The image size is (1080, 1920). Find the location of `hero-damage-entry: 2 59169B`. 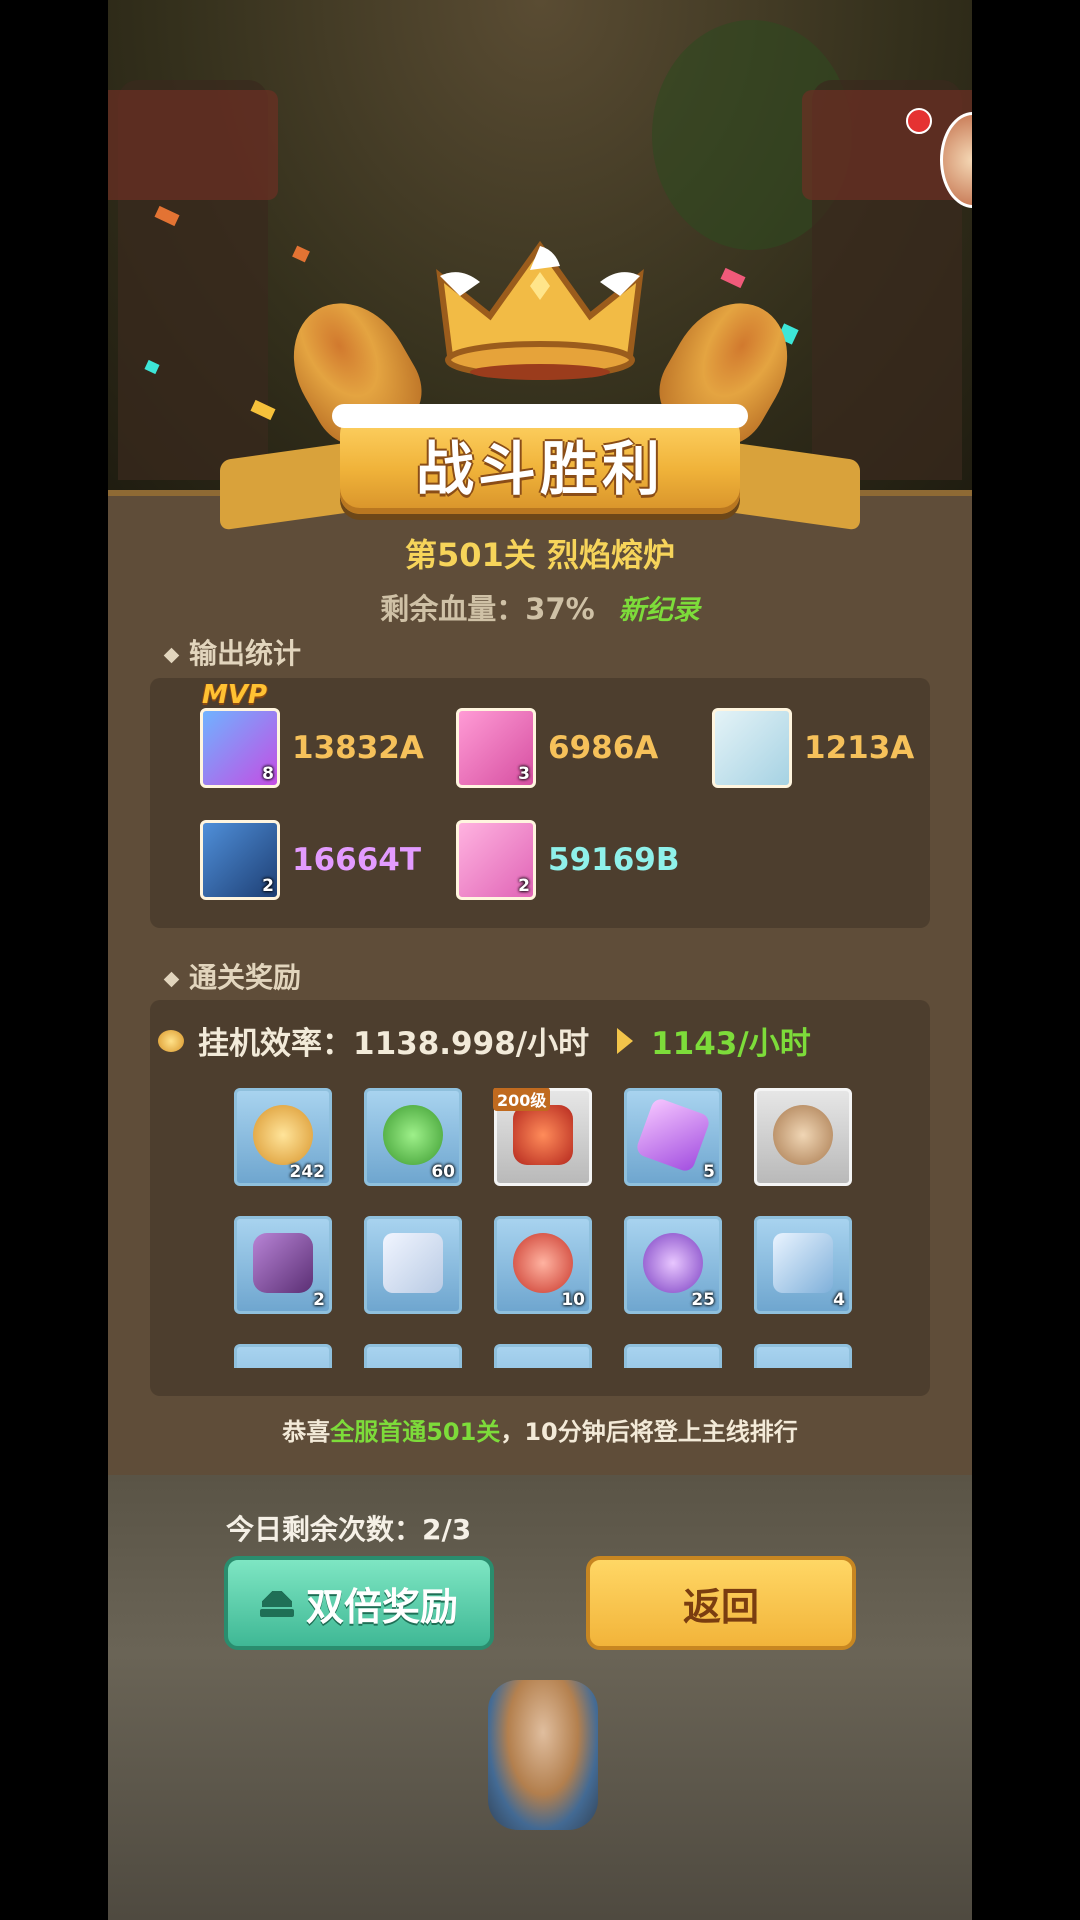

hero-damage-entry: 2 59169B is located at coordinates (567, 860).